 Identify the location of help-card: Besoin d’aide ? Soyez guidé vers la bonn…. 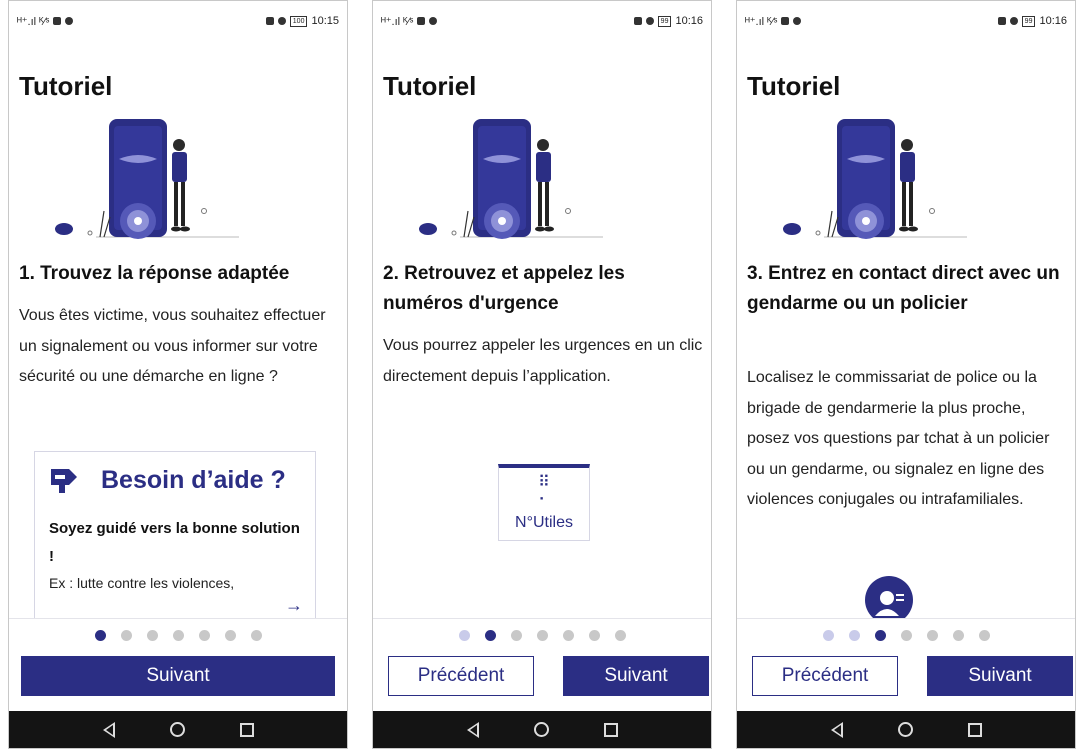
(175, 536).